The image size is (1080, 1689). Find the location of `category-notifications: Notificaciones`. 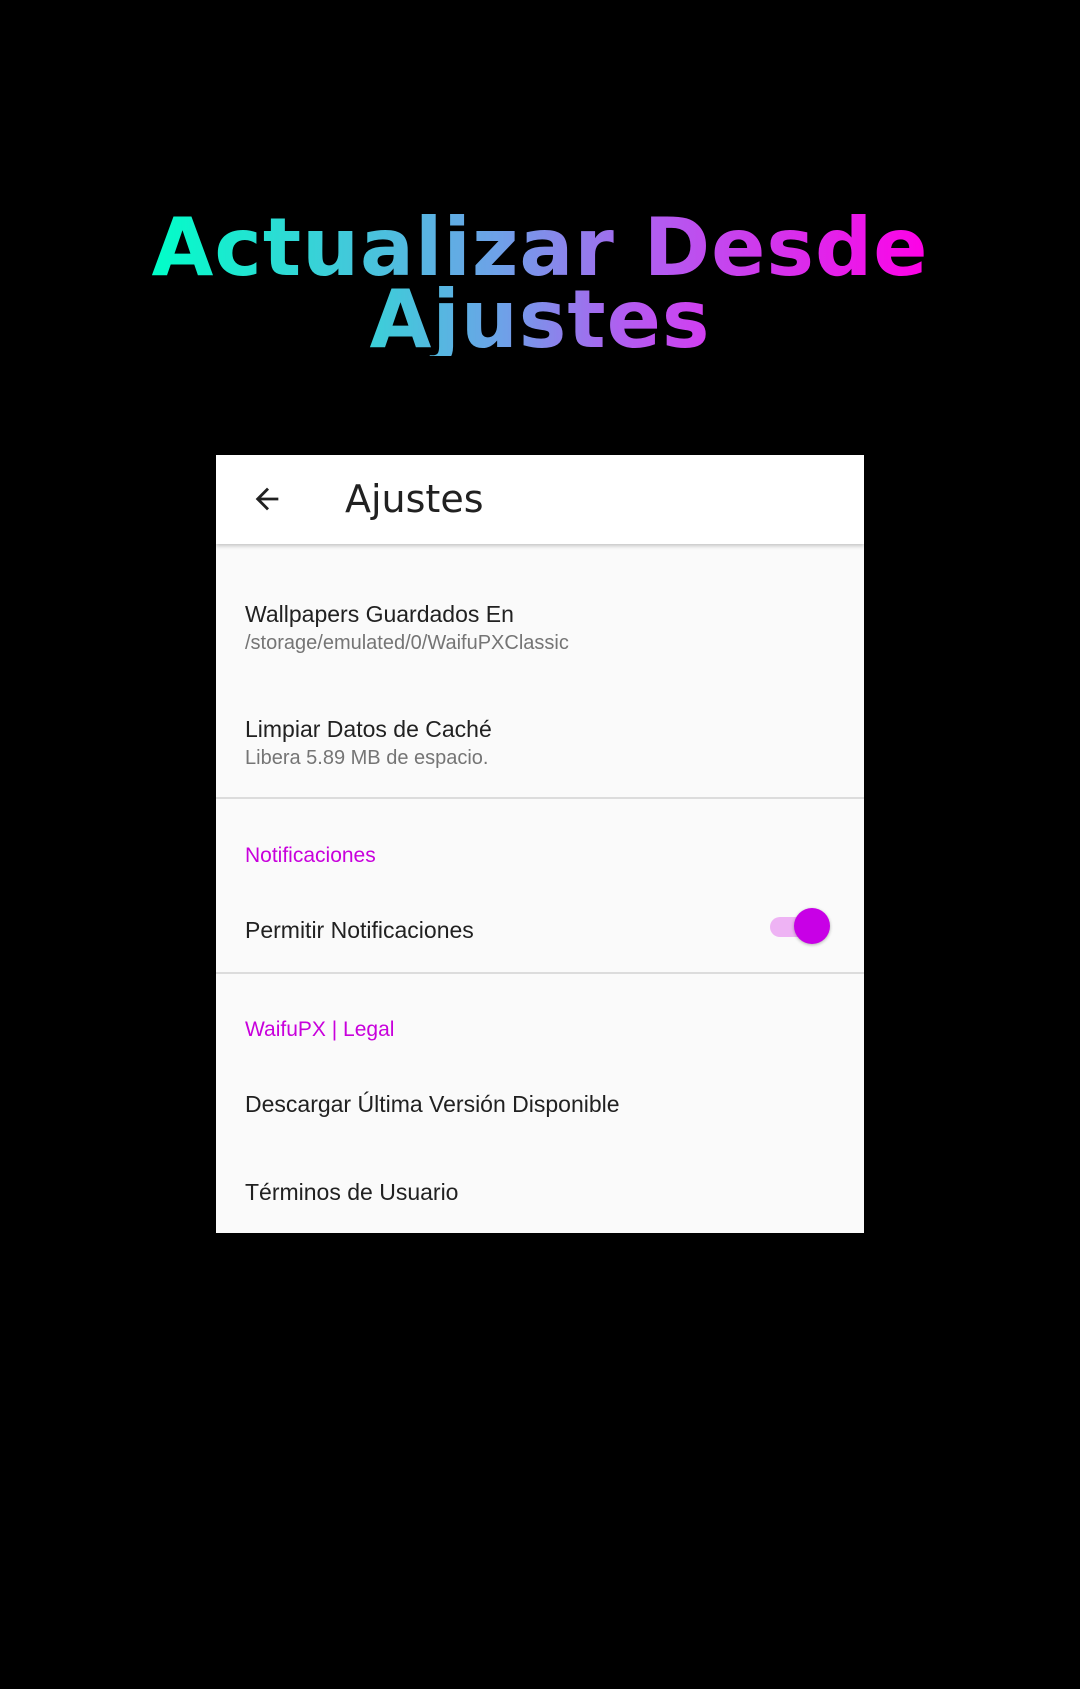

category-notifications: Notificaciones is located at coordinates (310, 855).